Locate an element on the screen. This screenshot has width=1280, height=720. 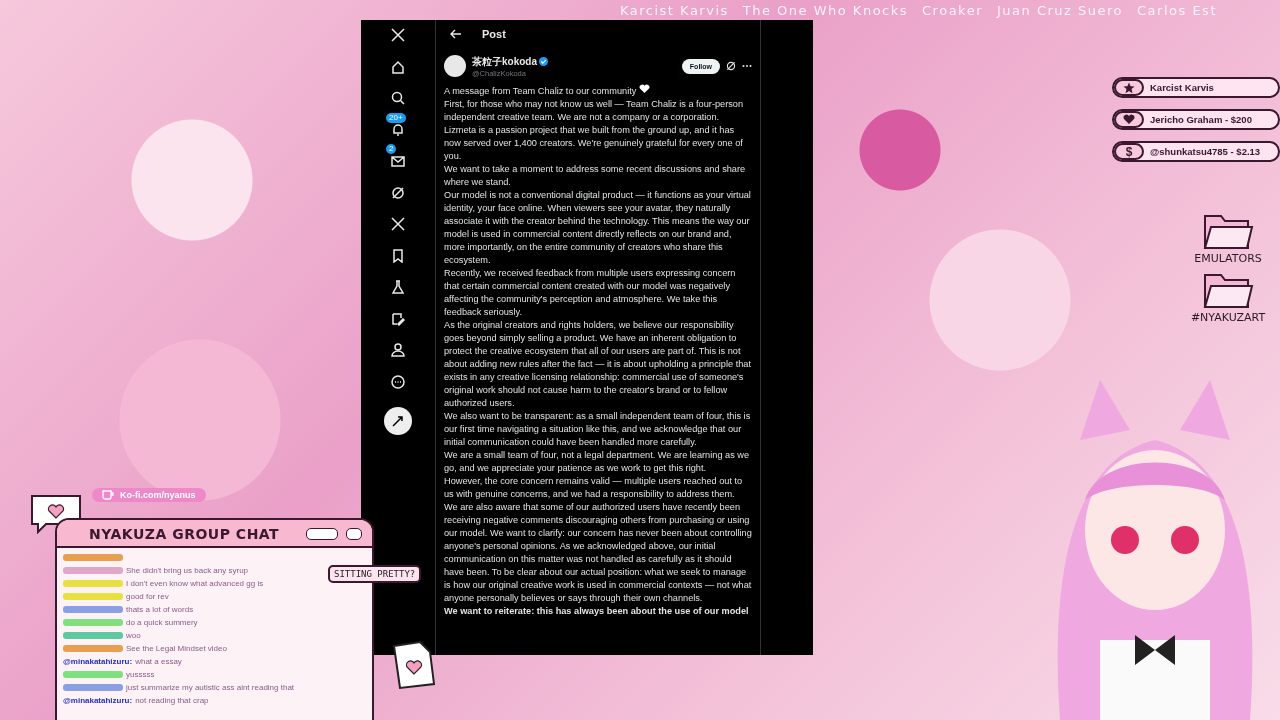
person-icon is located at coordinates (398, 350).